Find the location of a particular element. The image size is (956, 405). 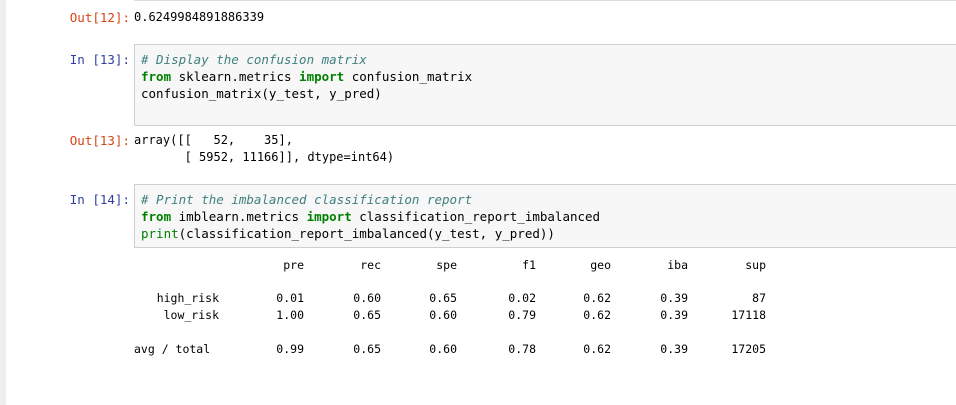

report-total-label: avg / total is located at coordinates (172, 349).